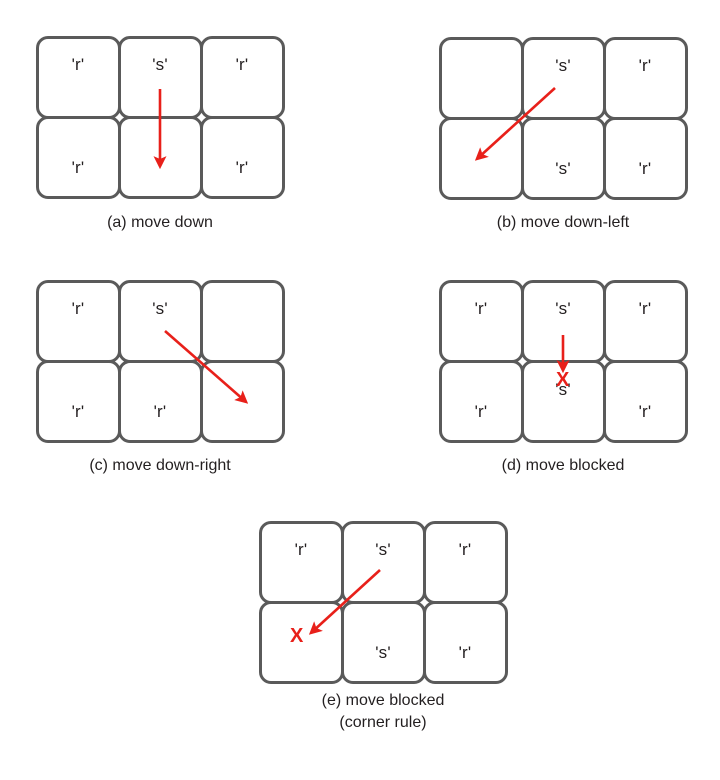 This screenshot has width=720, height=780. What do you see at coordinates (563, 78) in the screenshot?
I see `cell-b-0-1: 's'` at bounding box center [563, 78].